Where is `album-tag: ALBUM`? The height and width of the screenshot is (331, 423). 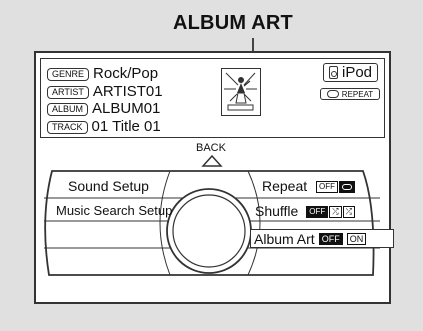 album-tag: ALBUM is located at coordinates (68, 109).